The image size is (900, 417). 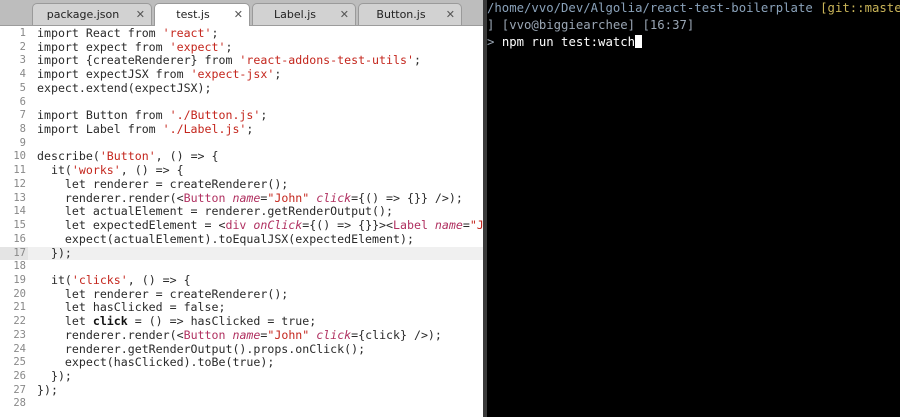 I want to click on code-text: ={() => {}} />);, so click(x=407, y=197).